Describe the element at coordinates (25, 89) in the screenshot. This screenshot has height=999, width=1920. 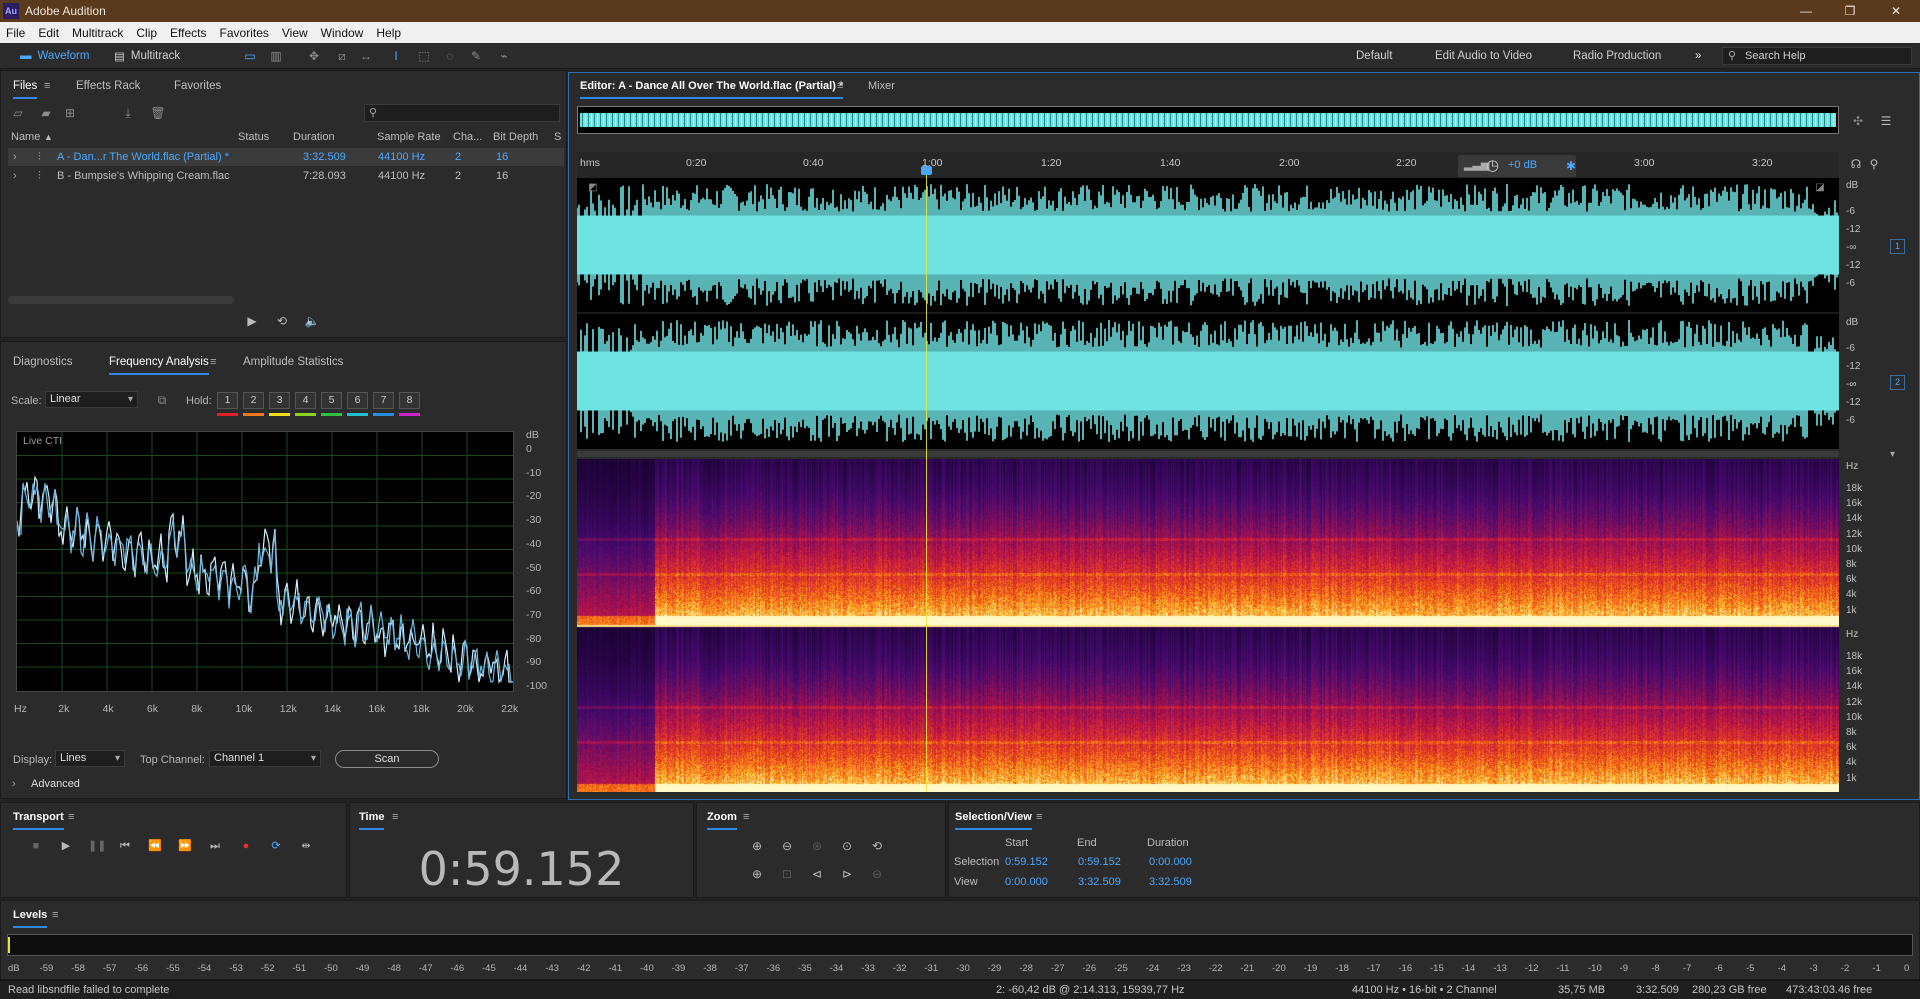
I see `tab-files: Files` at that location.